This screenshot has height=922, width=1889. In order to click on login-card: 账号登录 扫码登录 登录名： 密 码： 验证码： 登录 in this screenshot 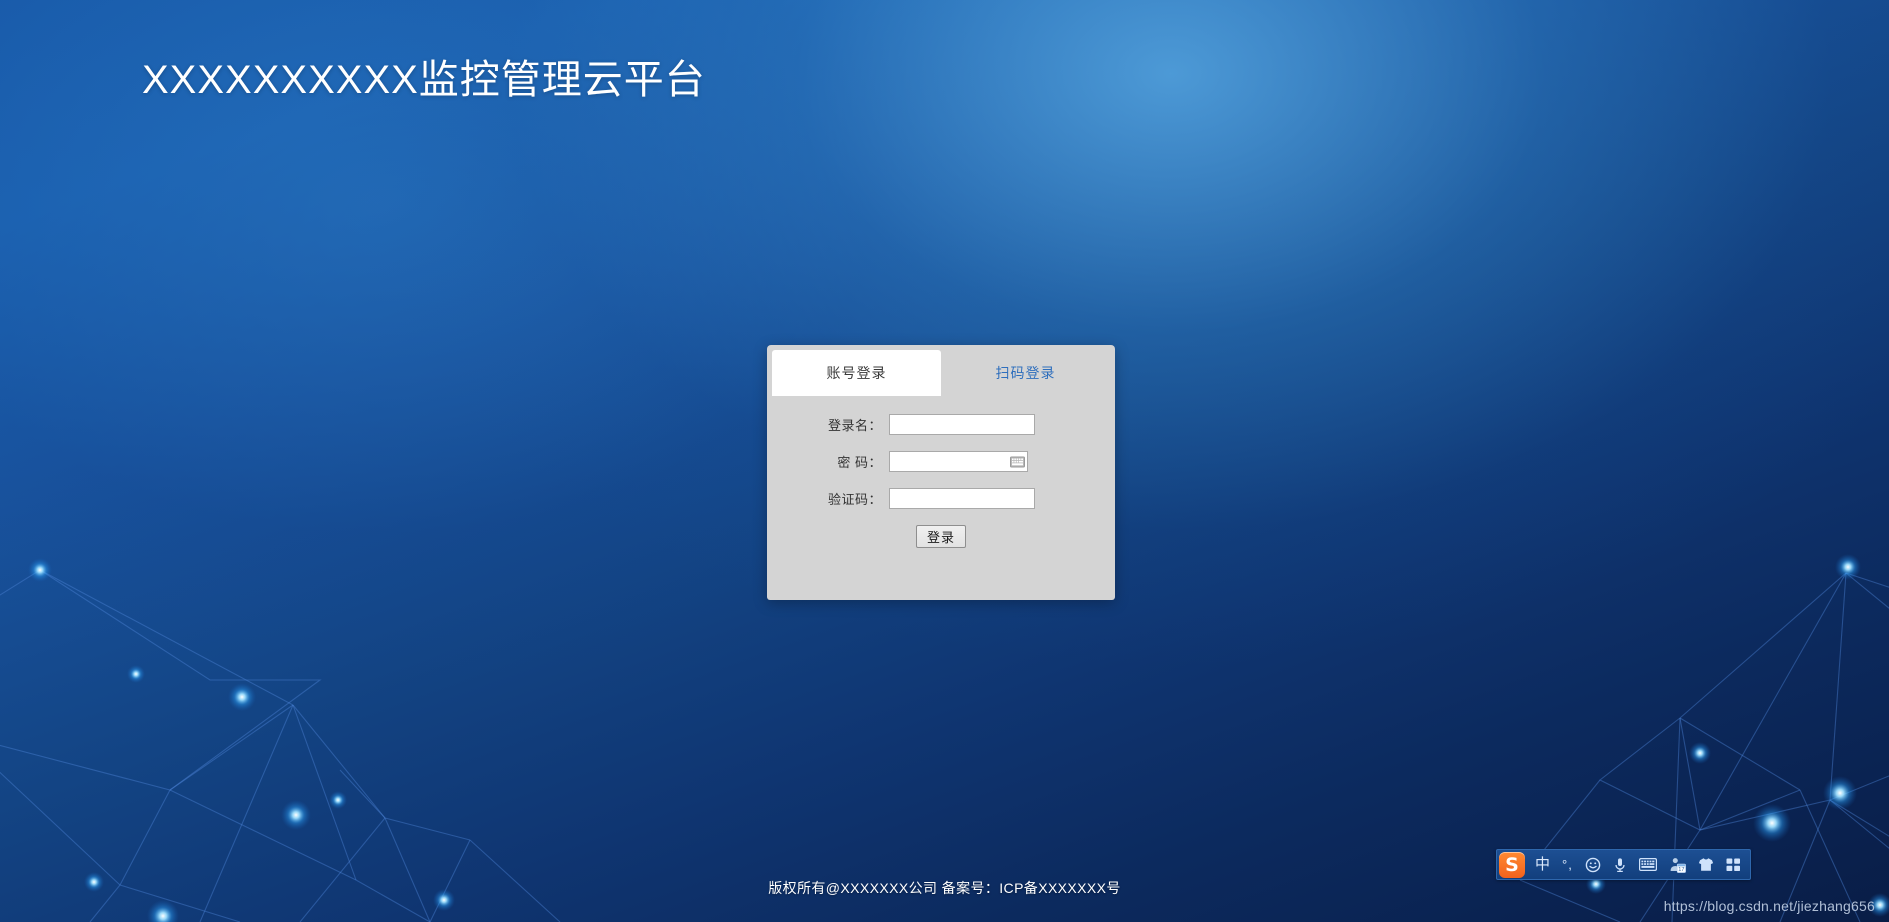, I will do `click(941, 472)`.